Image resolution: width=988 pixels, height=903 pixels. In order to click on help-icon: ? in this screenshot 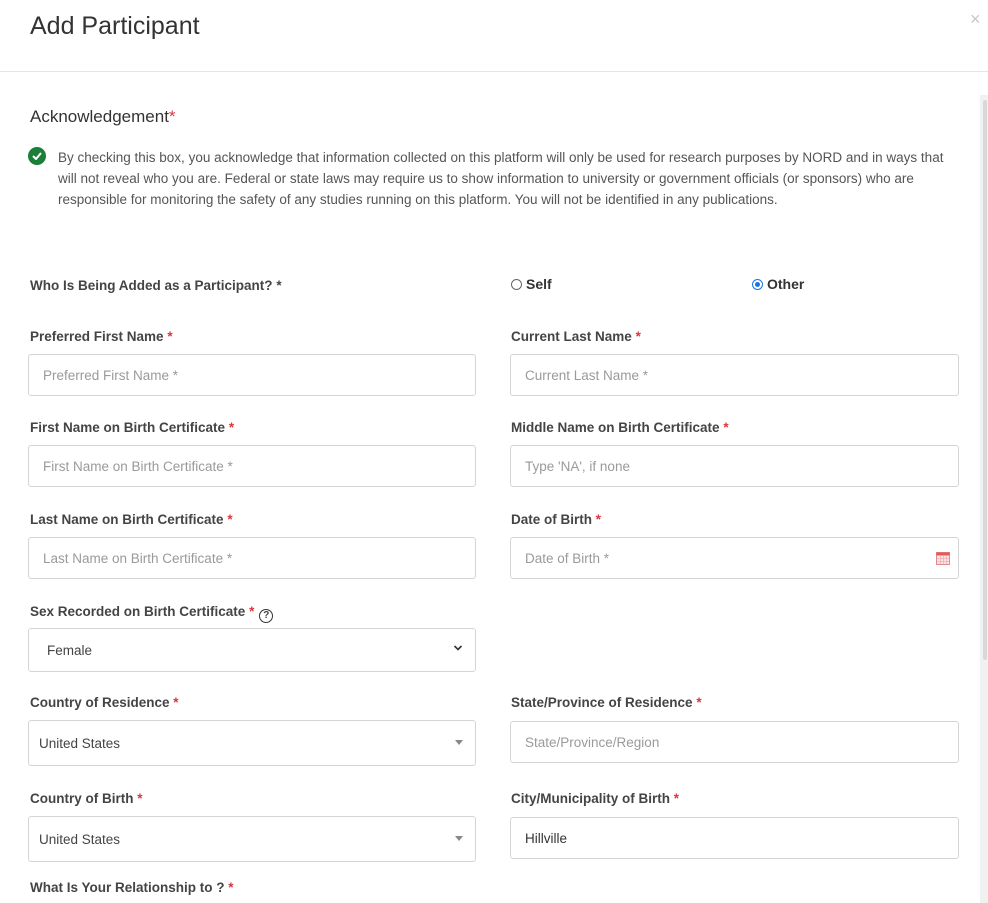, I will do `click(266, 616)`.